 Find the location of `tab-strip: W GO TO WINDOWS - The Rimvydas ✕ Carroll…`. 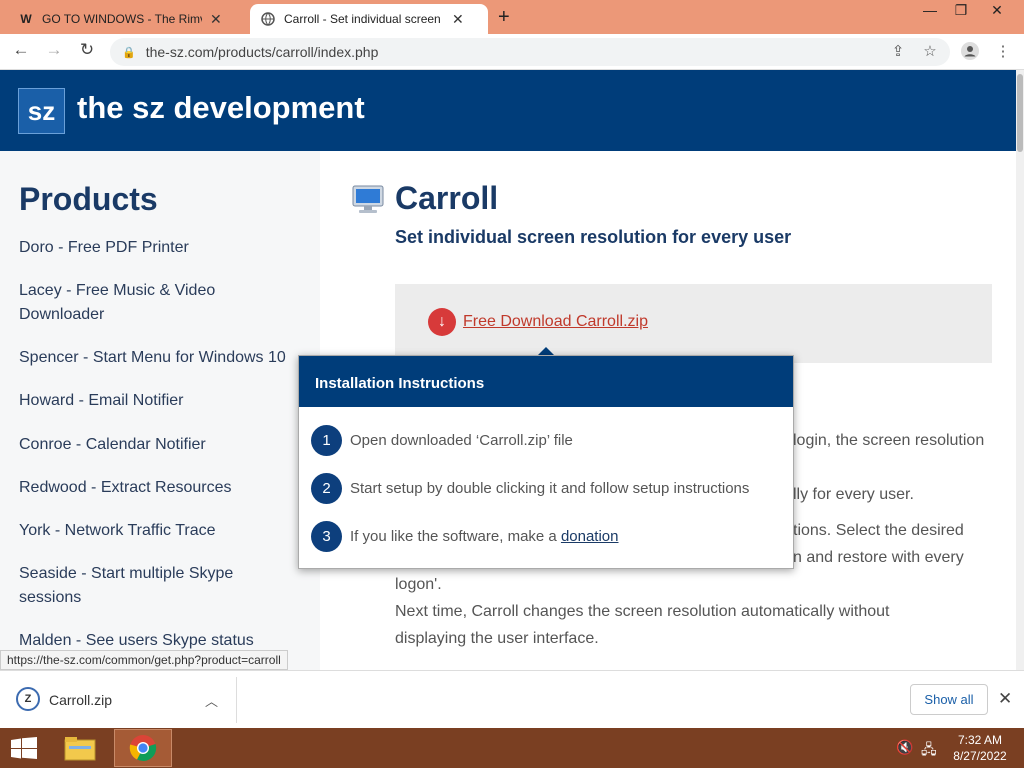

tab-strip: W GO TO WINDOWS - The Rimvydas ✕ Carroll… is located at coordinates (512, 17).